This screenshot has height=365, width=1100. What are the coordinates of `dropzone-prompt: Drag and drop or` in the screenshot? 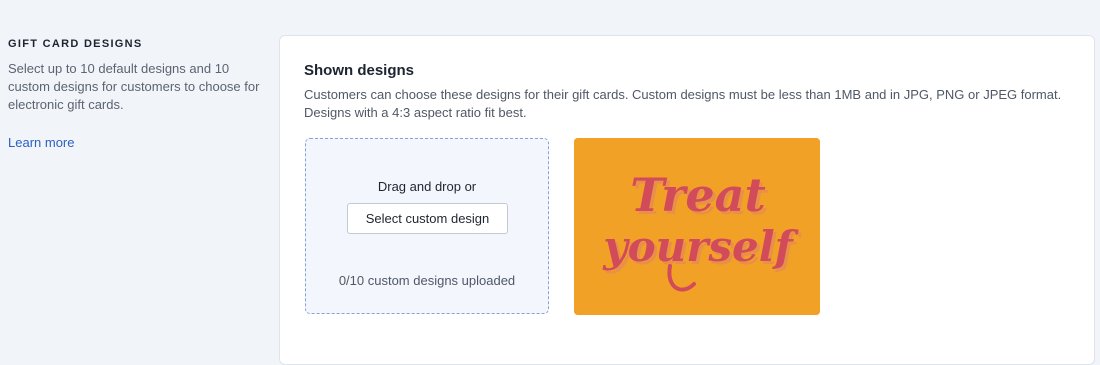 It's located at (427, 186).